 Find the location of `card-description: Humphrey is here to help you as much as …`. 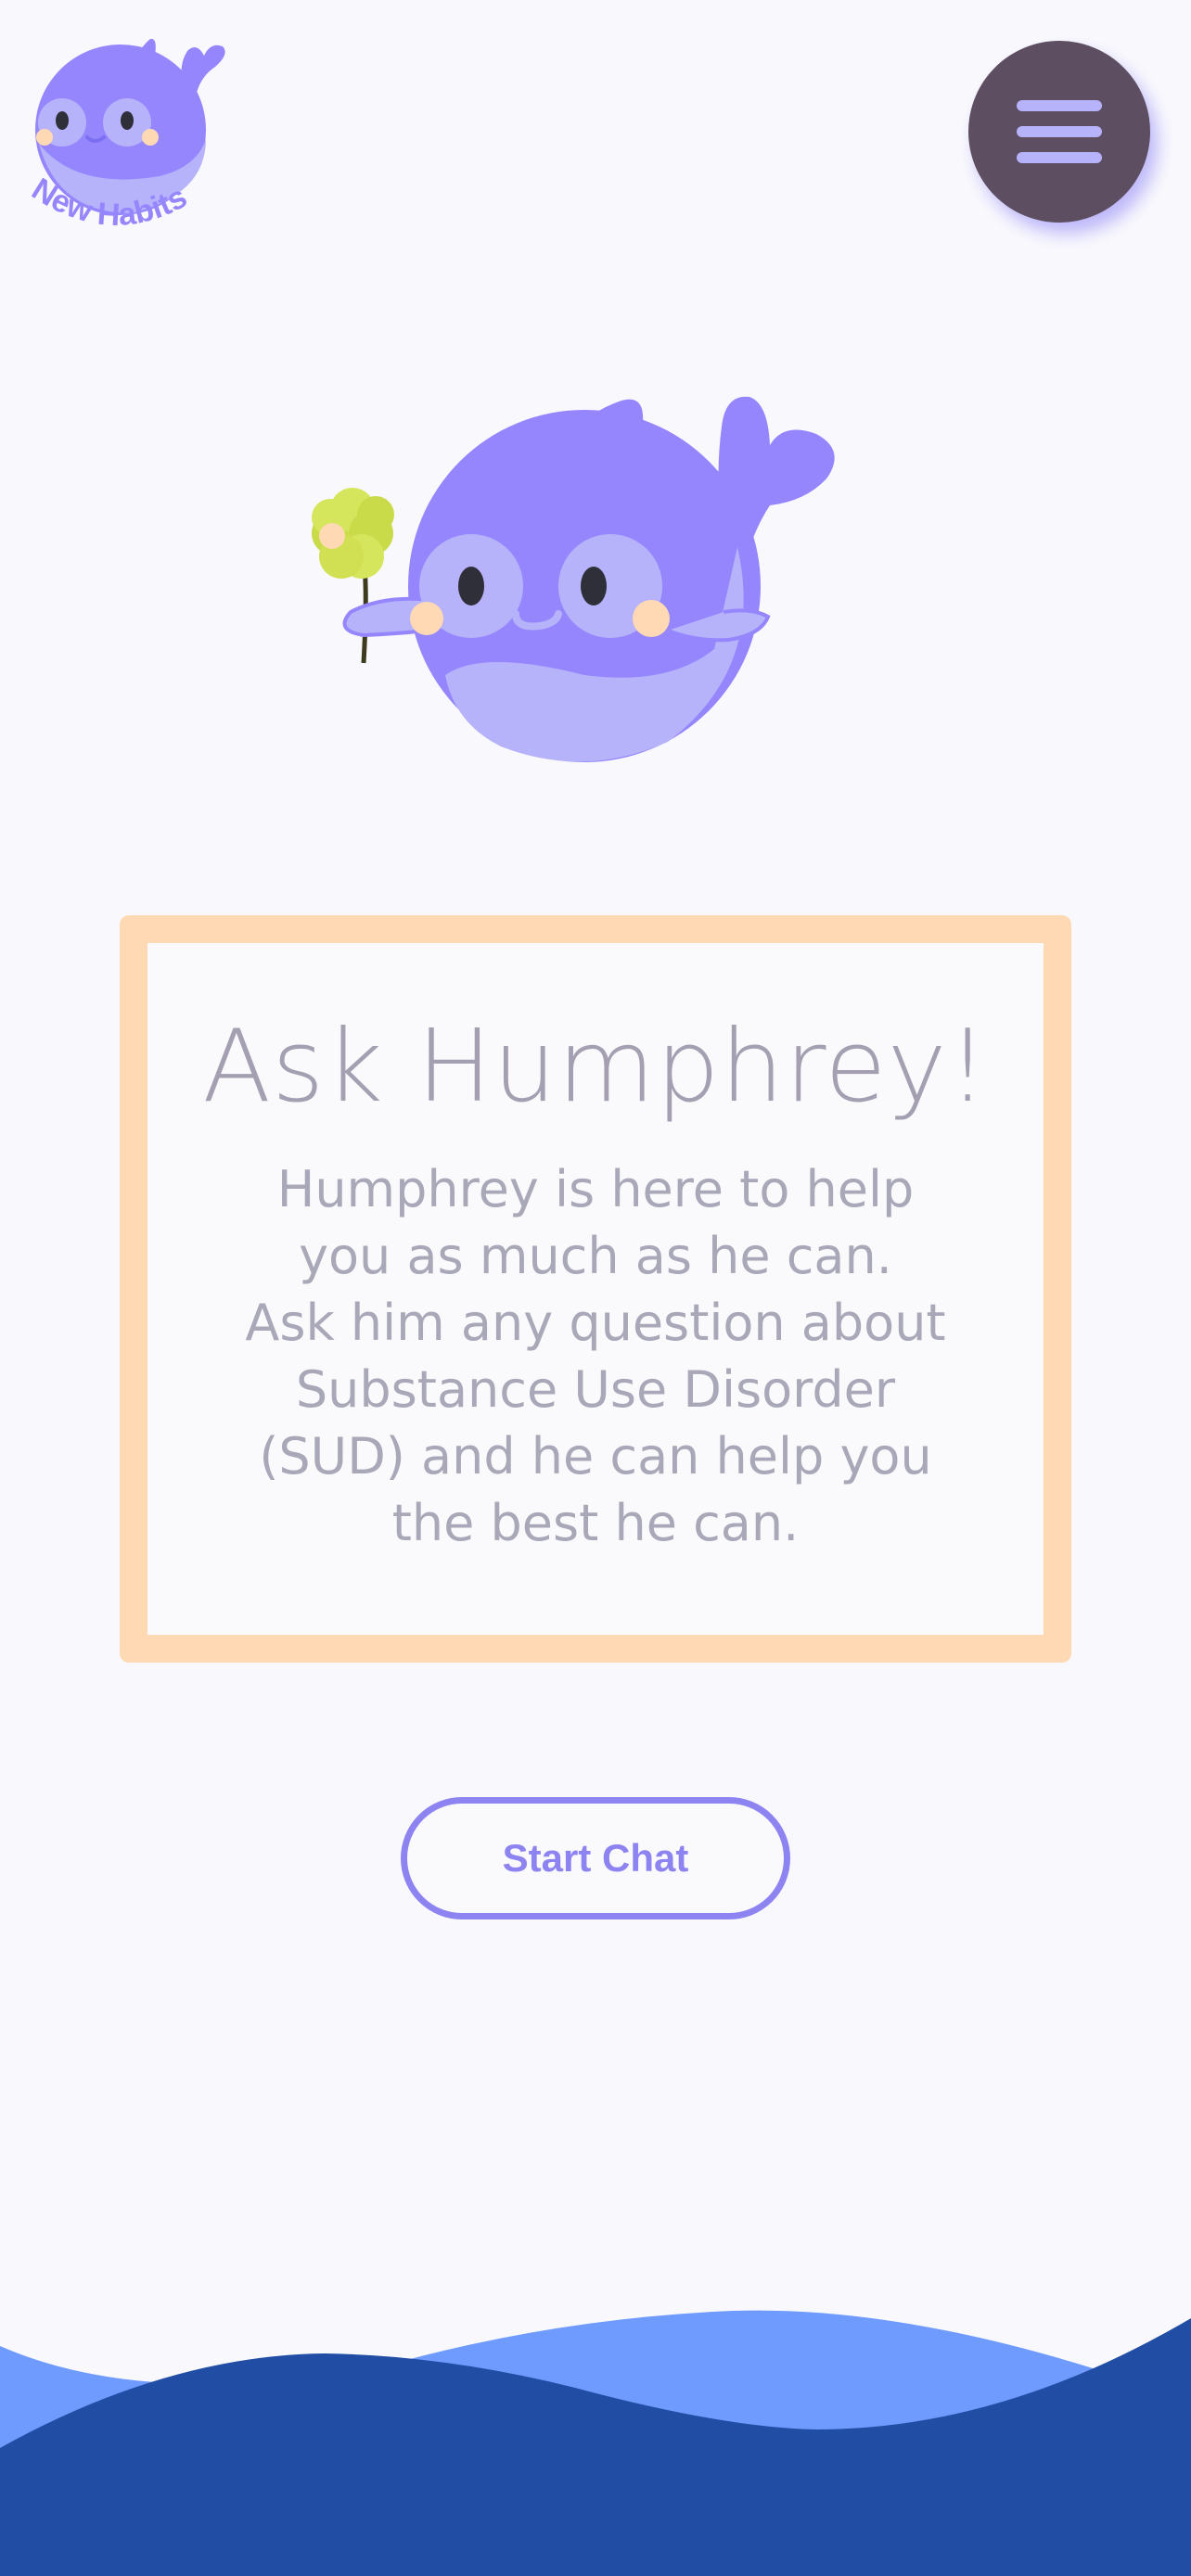

card-description: Humphrey is here to help you as much as … is located at coordinates (595, 1356).